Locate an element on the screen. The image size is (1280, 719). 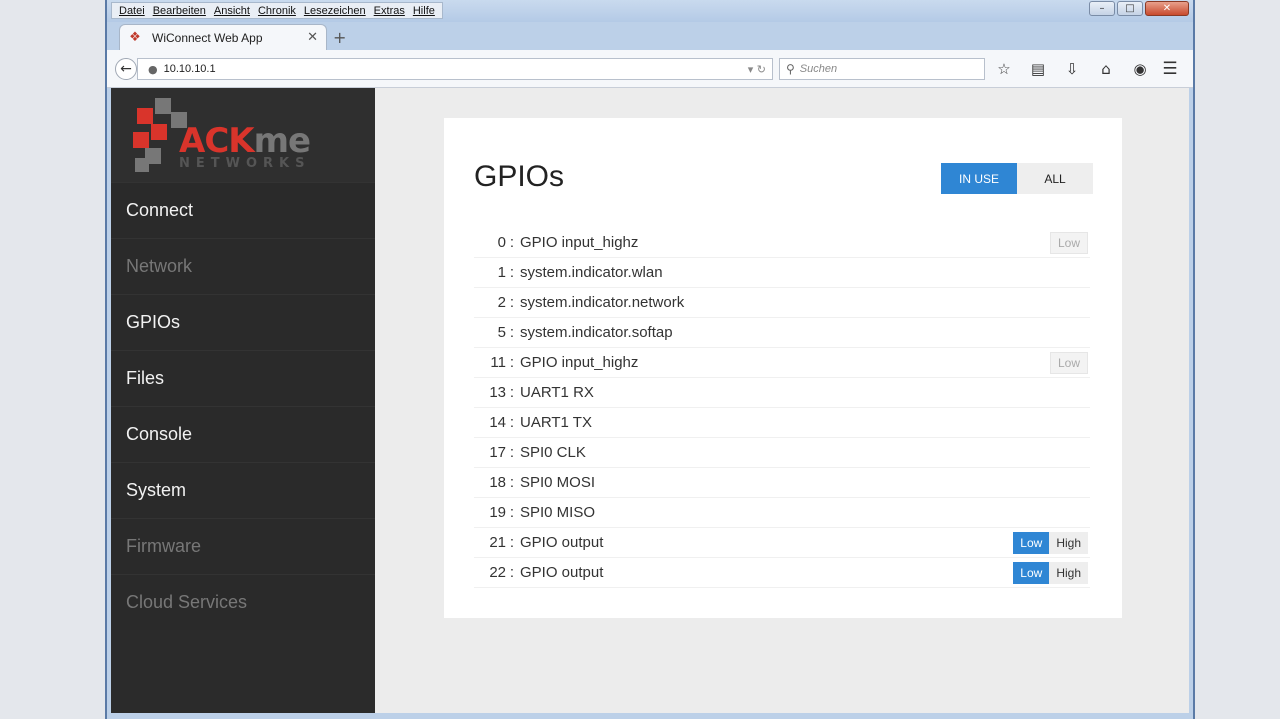
download-icon: ⇩ is located at coordinates (1072, 69).